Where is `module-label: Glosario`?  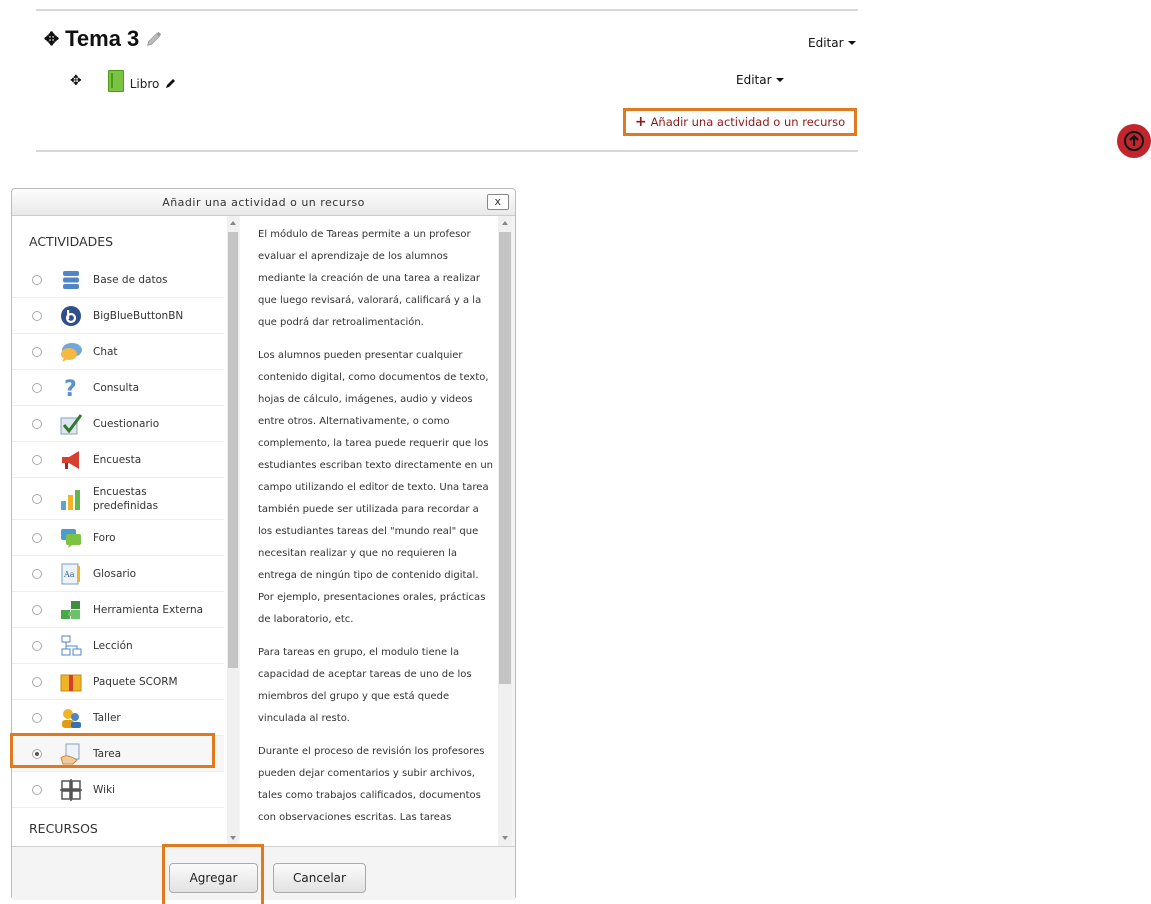 module-label: Glosario is located at coordinates (115, 573).